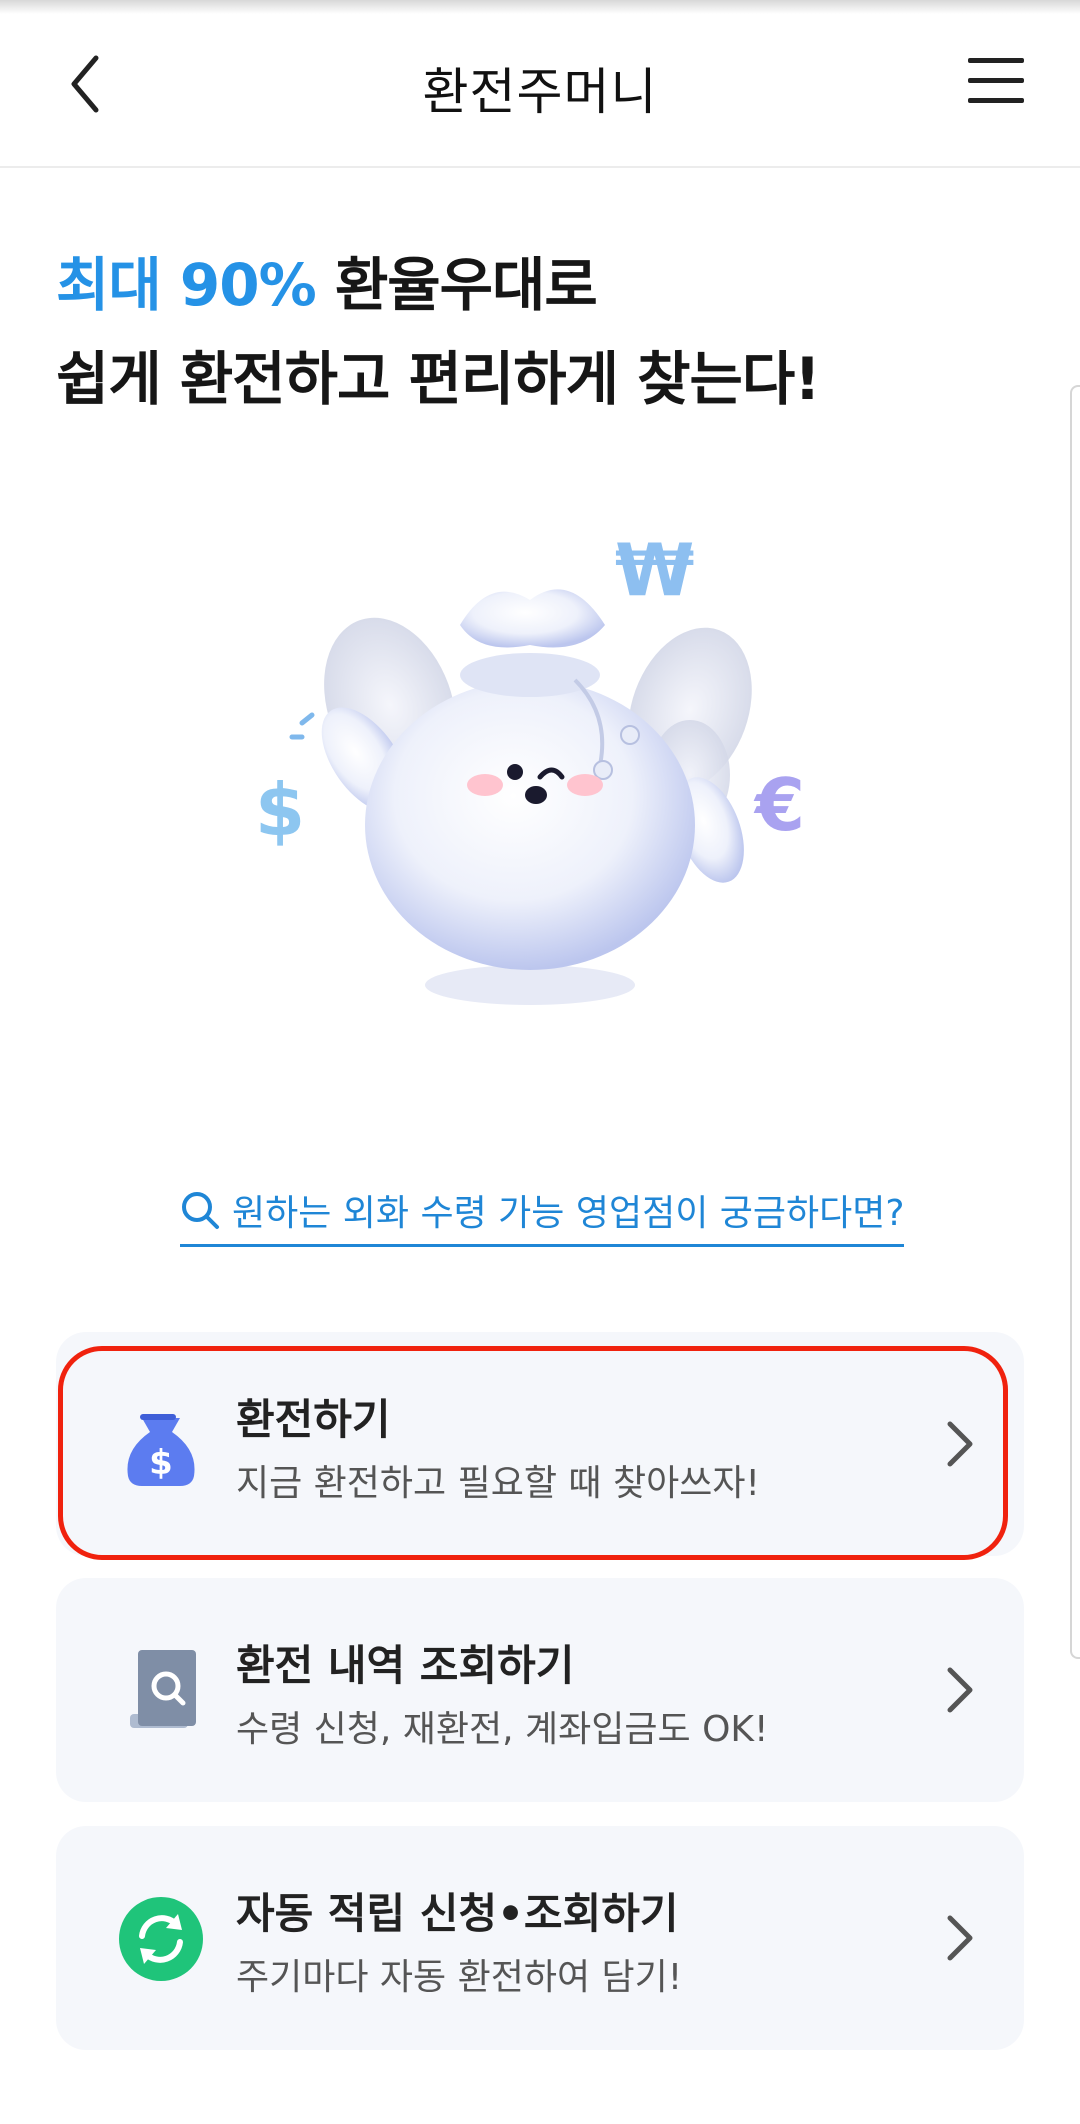 This screenshot has width=1080, height=2124. Describe the element at coordinates (502, 1729) in the screenshot. I see `exchange-history-card-subtitle: 수령 신청, 재환전, 계좌입금도 OK!` at that location.